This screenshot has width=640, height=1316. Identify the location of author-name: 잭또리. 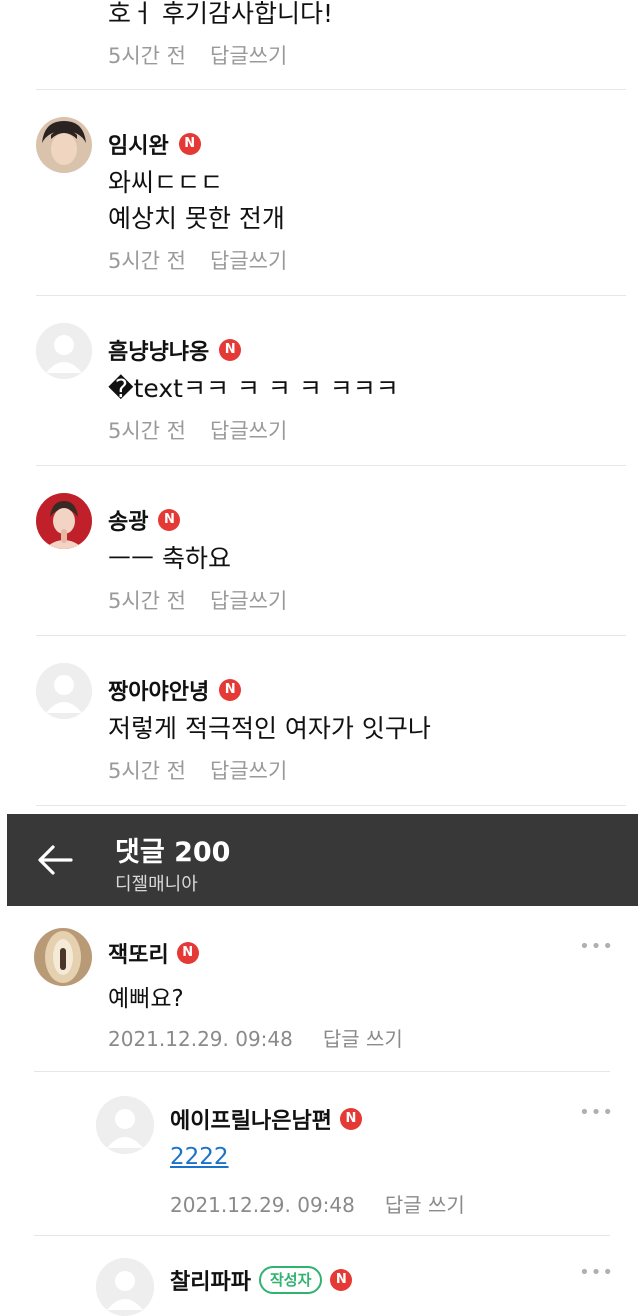
(138, 955).